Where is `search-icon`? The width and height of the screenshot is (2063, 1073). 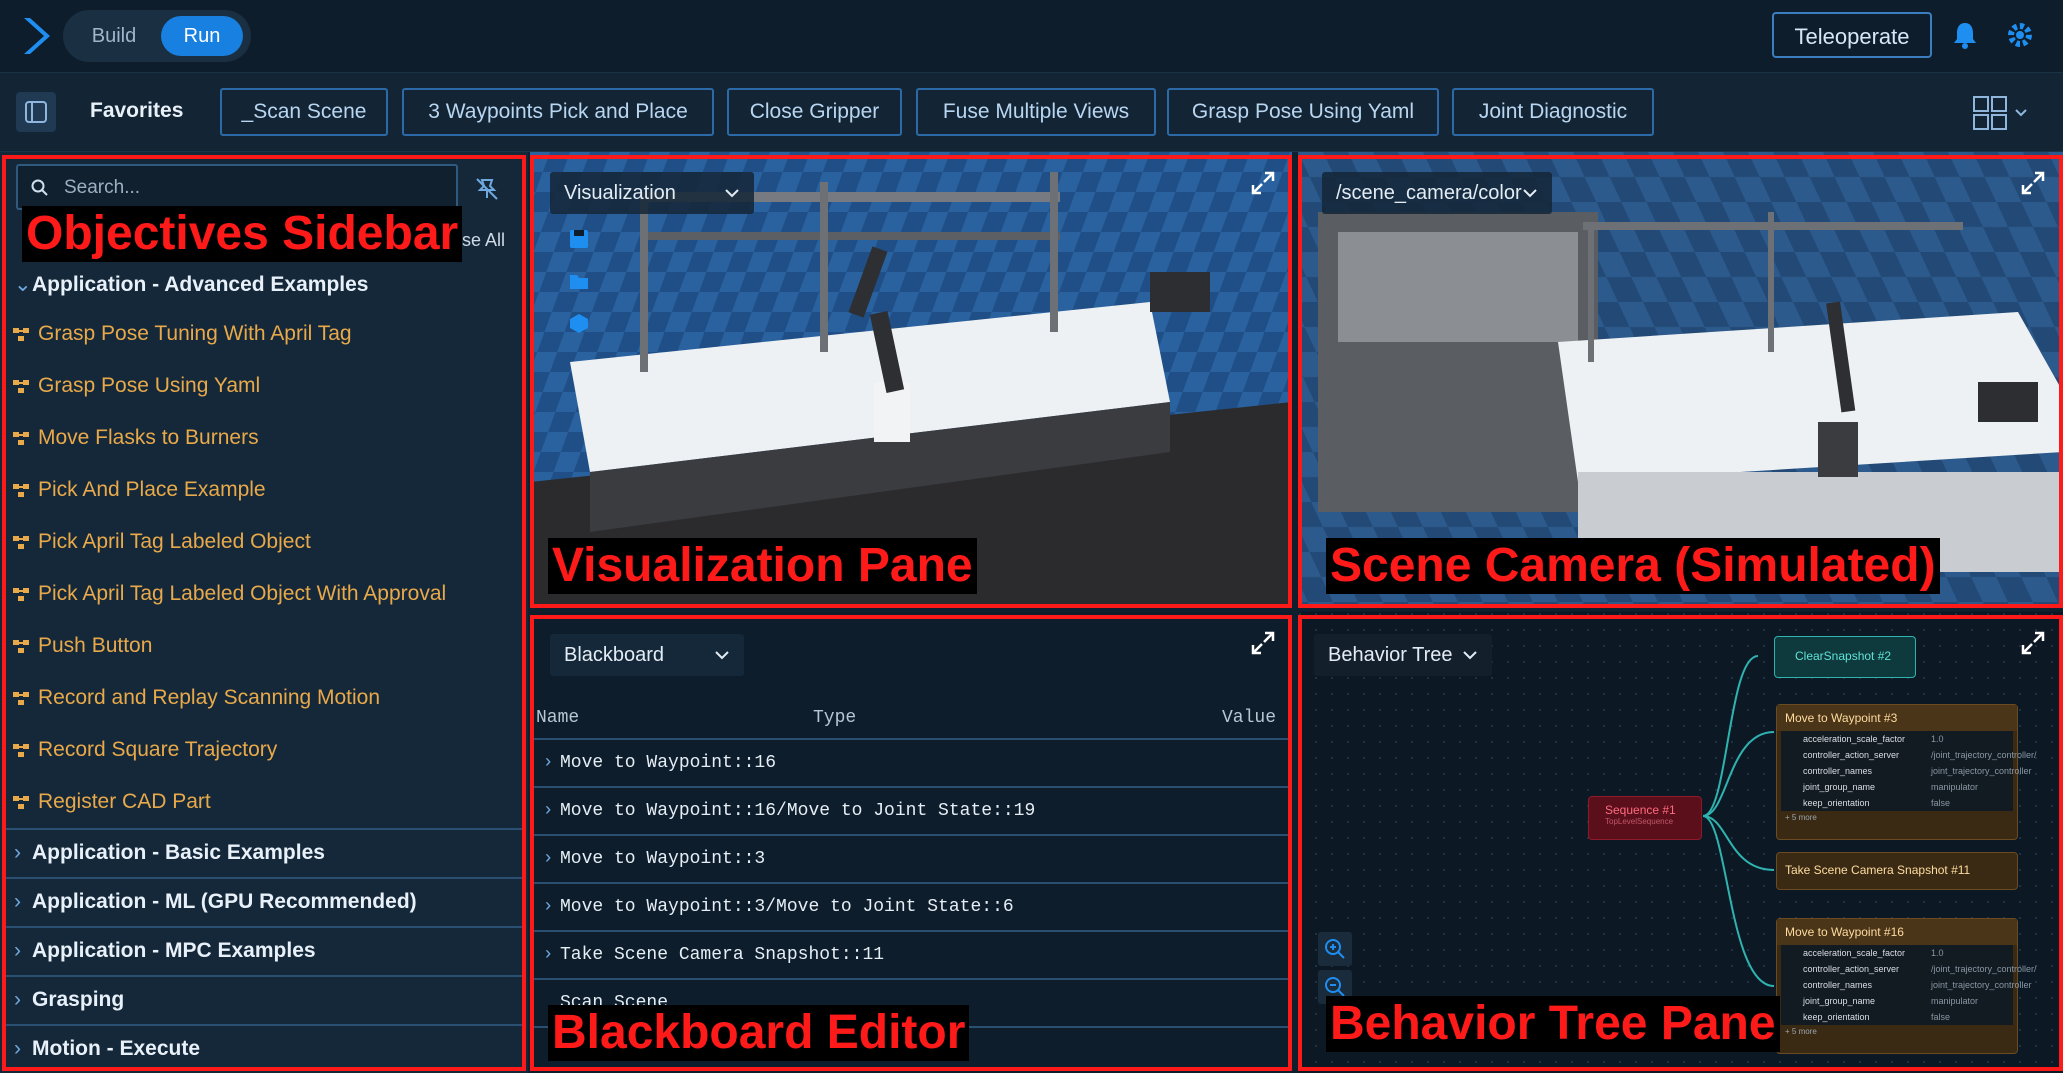 search-icon is located at coordinates (39, 187).